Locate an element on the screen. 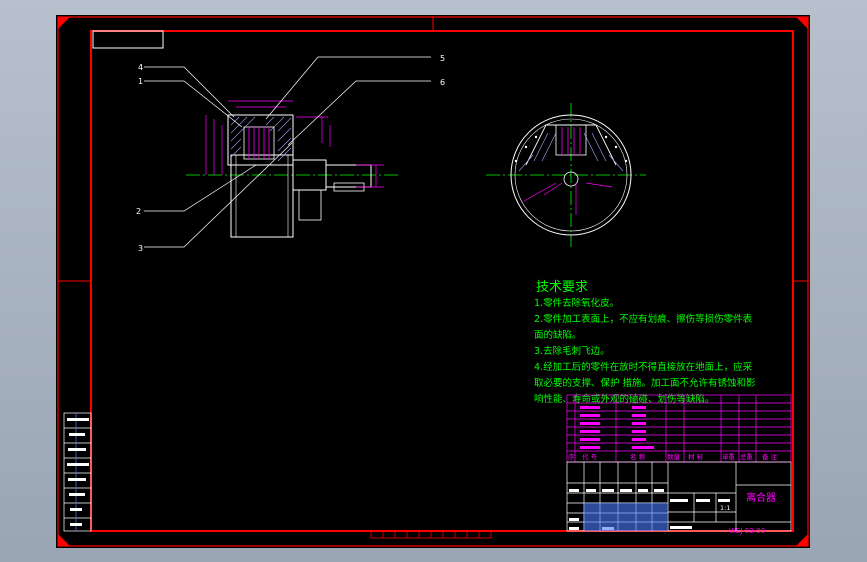 This screenshot has width=867, height=562. end-view is located at coordinates (566, 175).